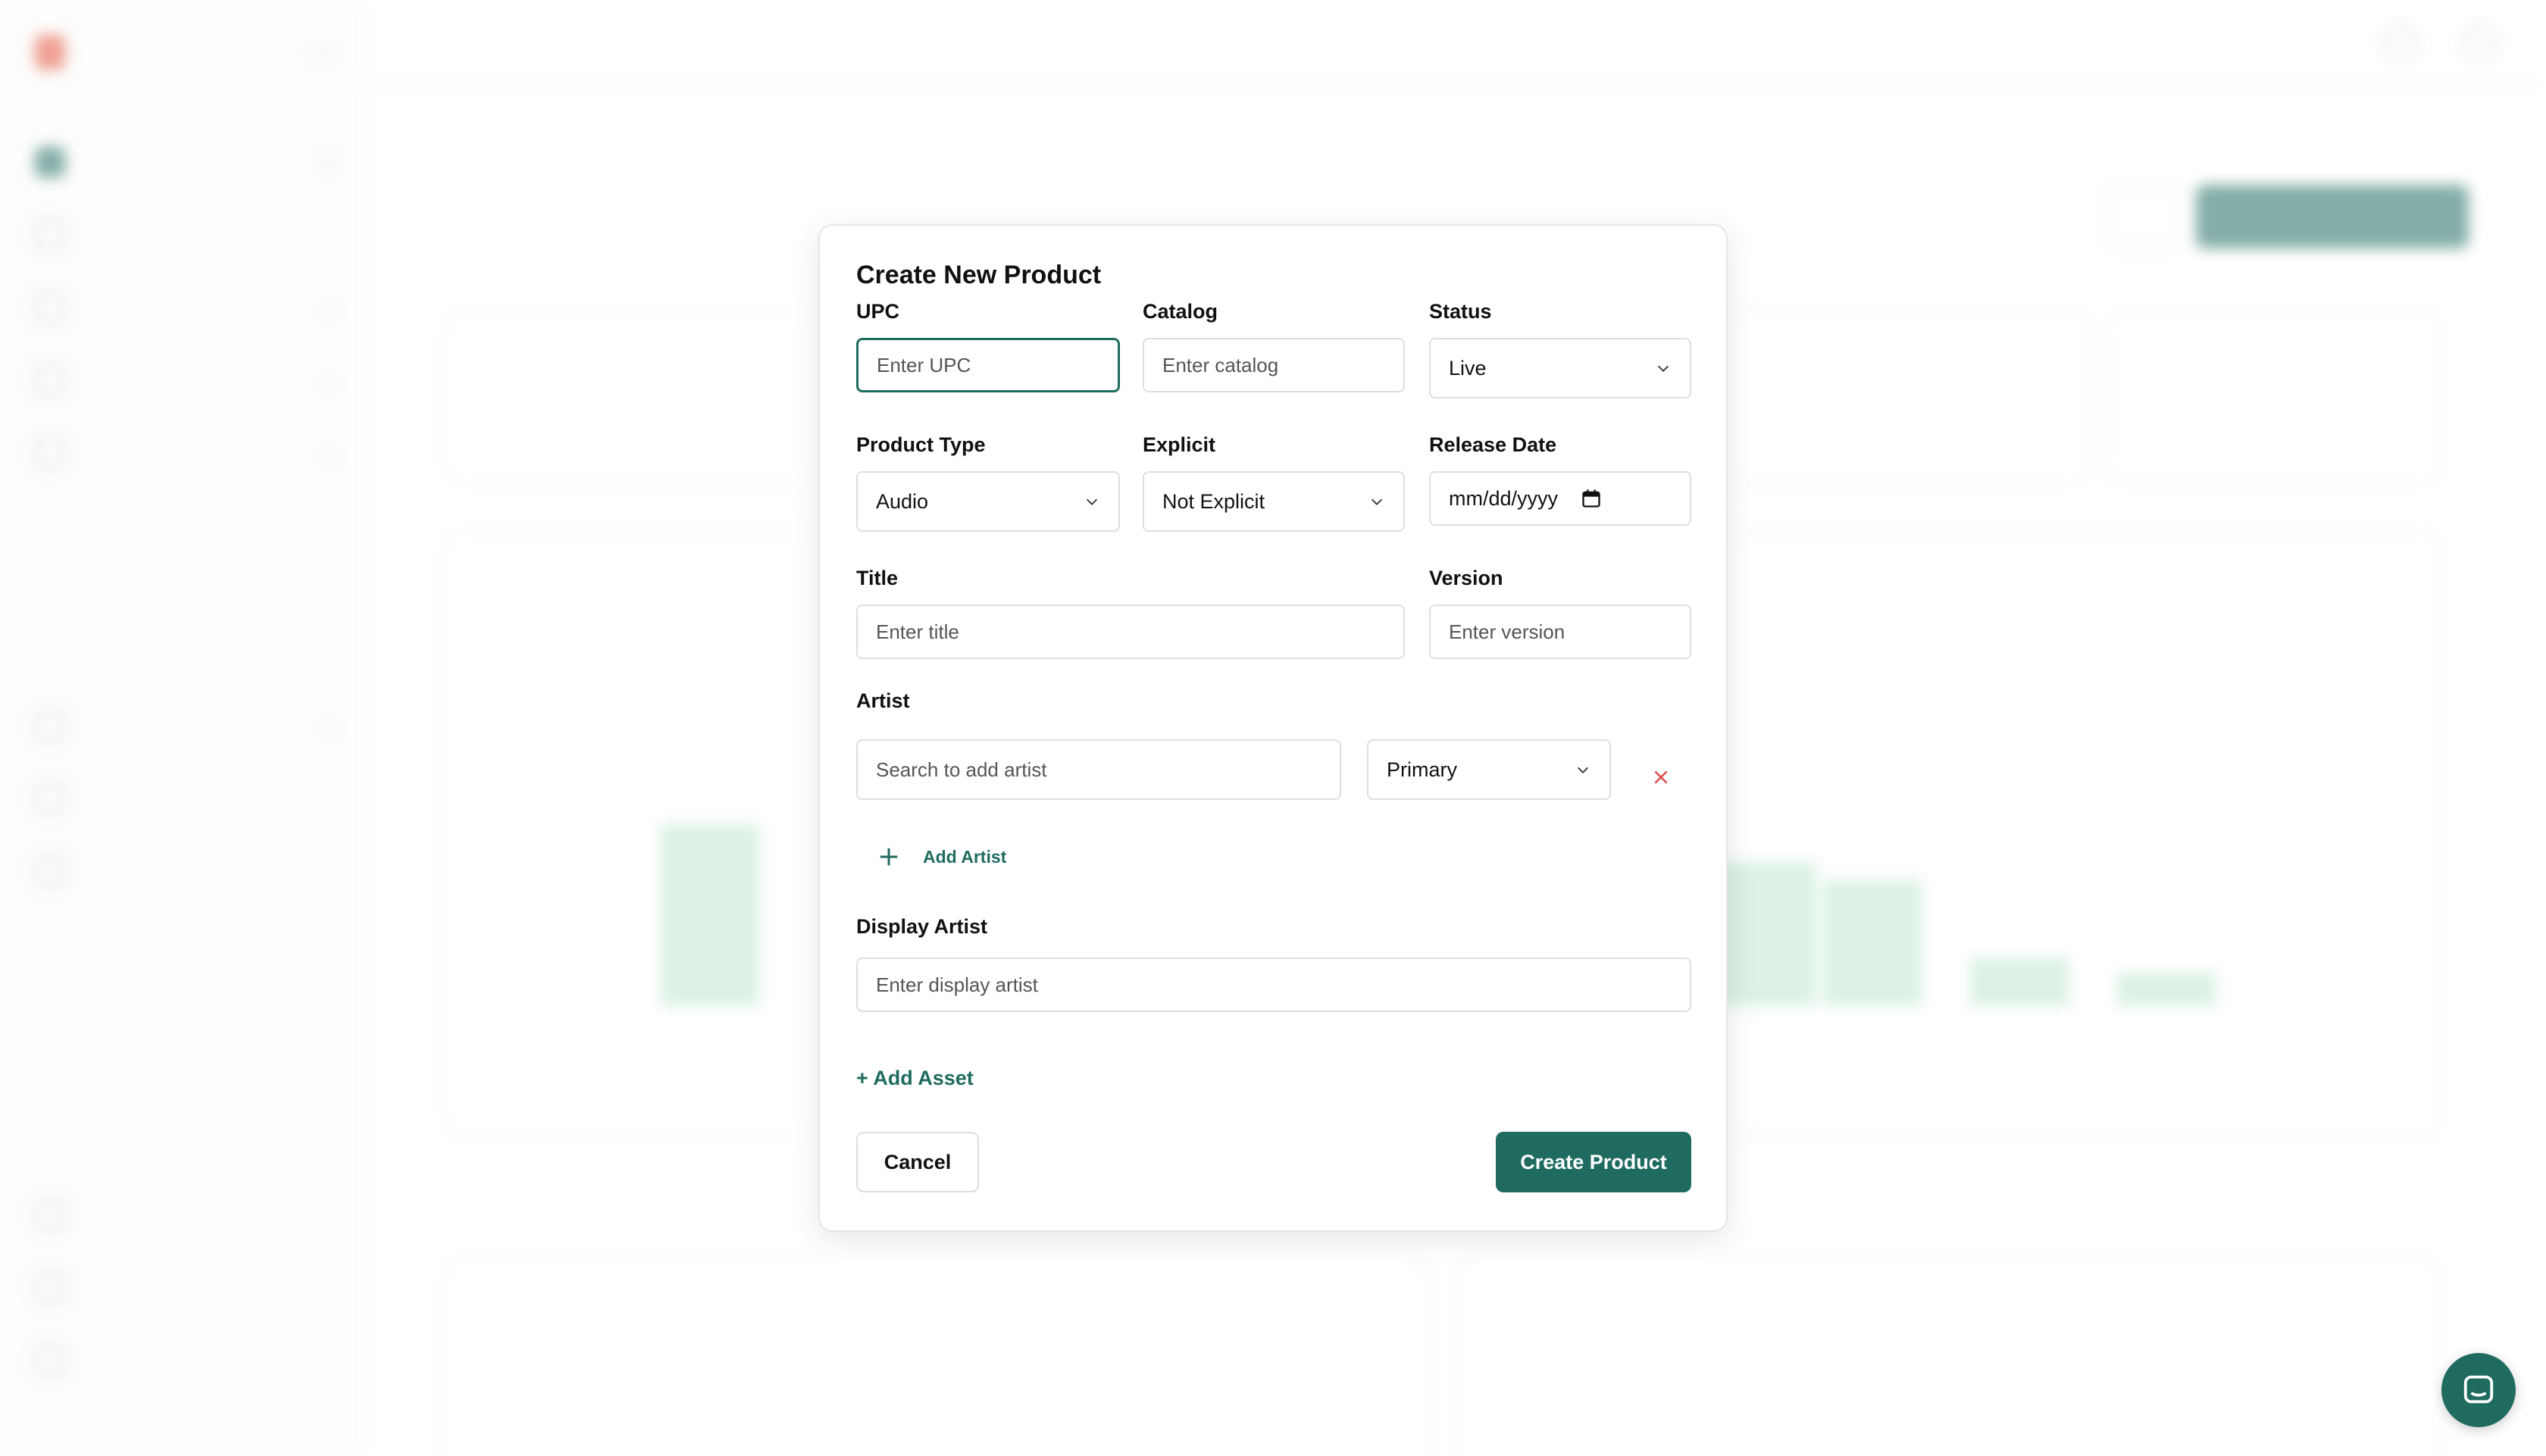 The image size is (2546, 1456). What do you see at coordinates (1593, 1162) in the screenshot?
I see `create-product-button: Create Product` at bounding box center [1593, 1162].